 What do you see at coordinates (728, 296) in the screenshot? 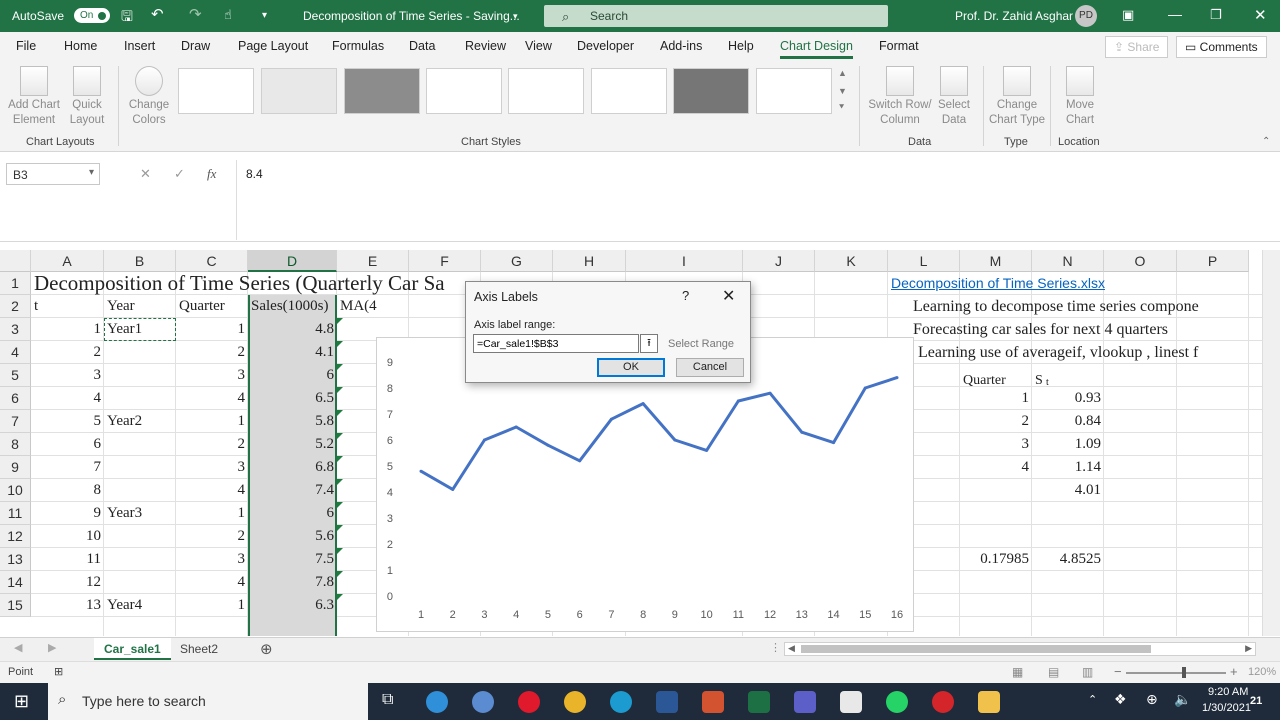
I see `dialog-close-icon: ✕` at bounding box center [728, 296].